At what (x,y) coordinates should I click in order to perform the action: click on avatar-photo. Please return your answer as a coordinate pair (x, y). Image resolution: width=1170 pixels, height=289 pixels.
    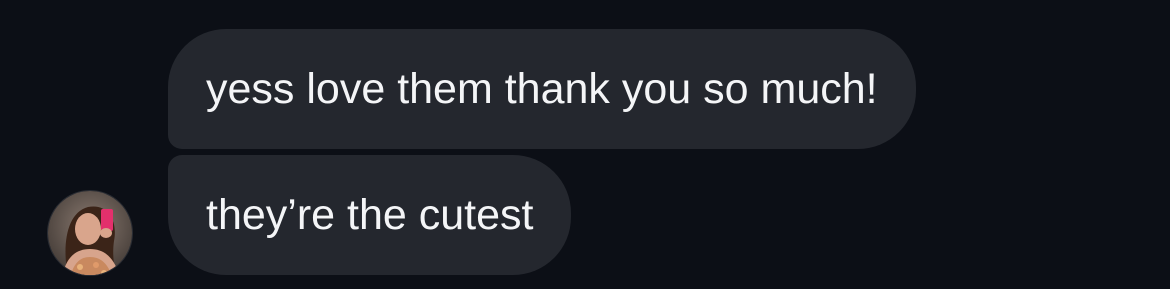
    Looking at the image, I should click on (90, 233).